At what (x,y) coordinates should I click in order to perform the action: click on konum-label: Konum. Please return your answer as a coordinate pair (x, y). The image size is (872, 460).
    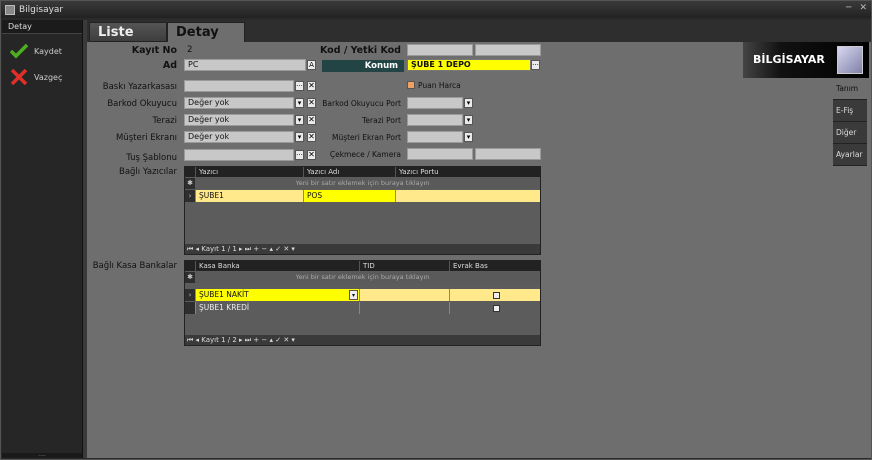
    Looking at the image, I should click on (363, 66).